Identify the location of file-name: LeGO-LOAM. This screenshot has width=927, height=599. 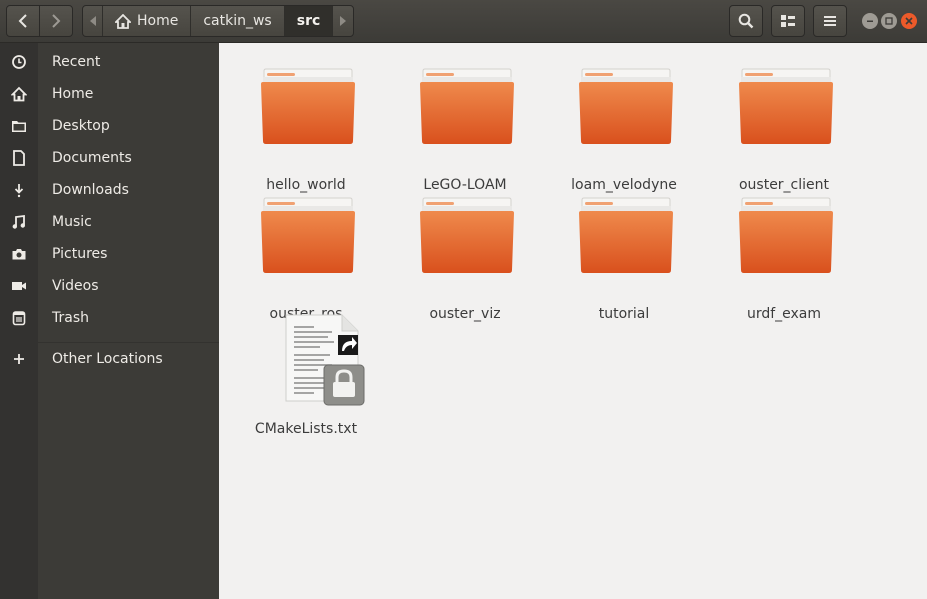
(465, 185).